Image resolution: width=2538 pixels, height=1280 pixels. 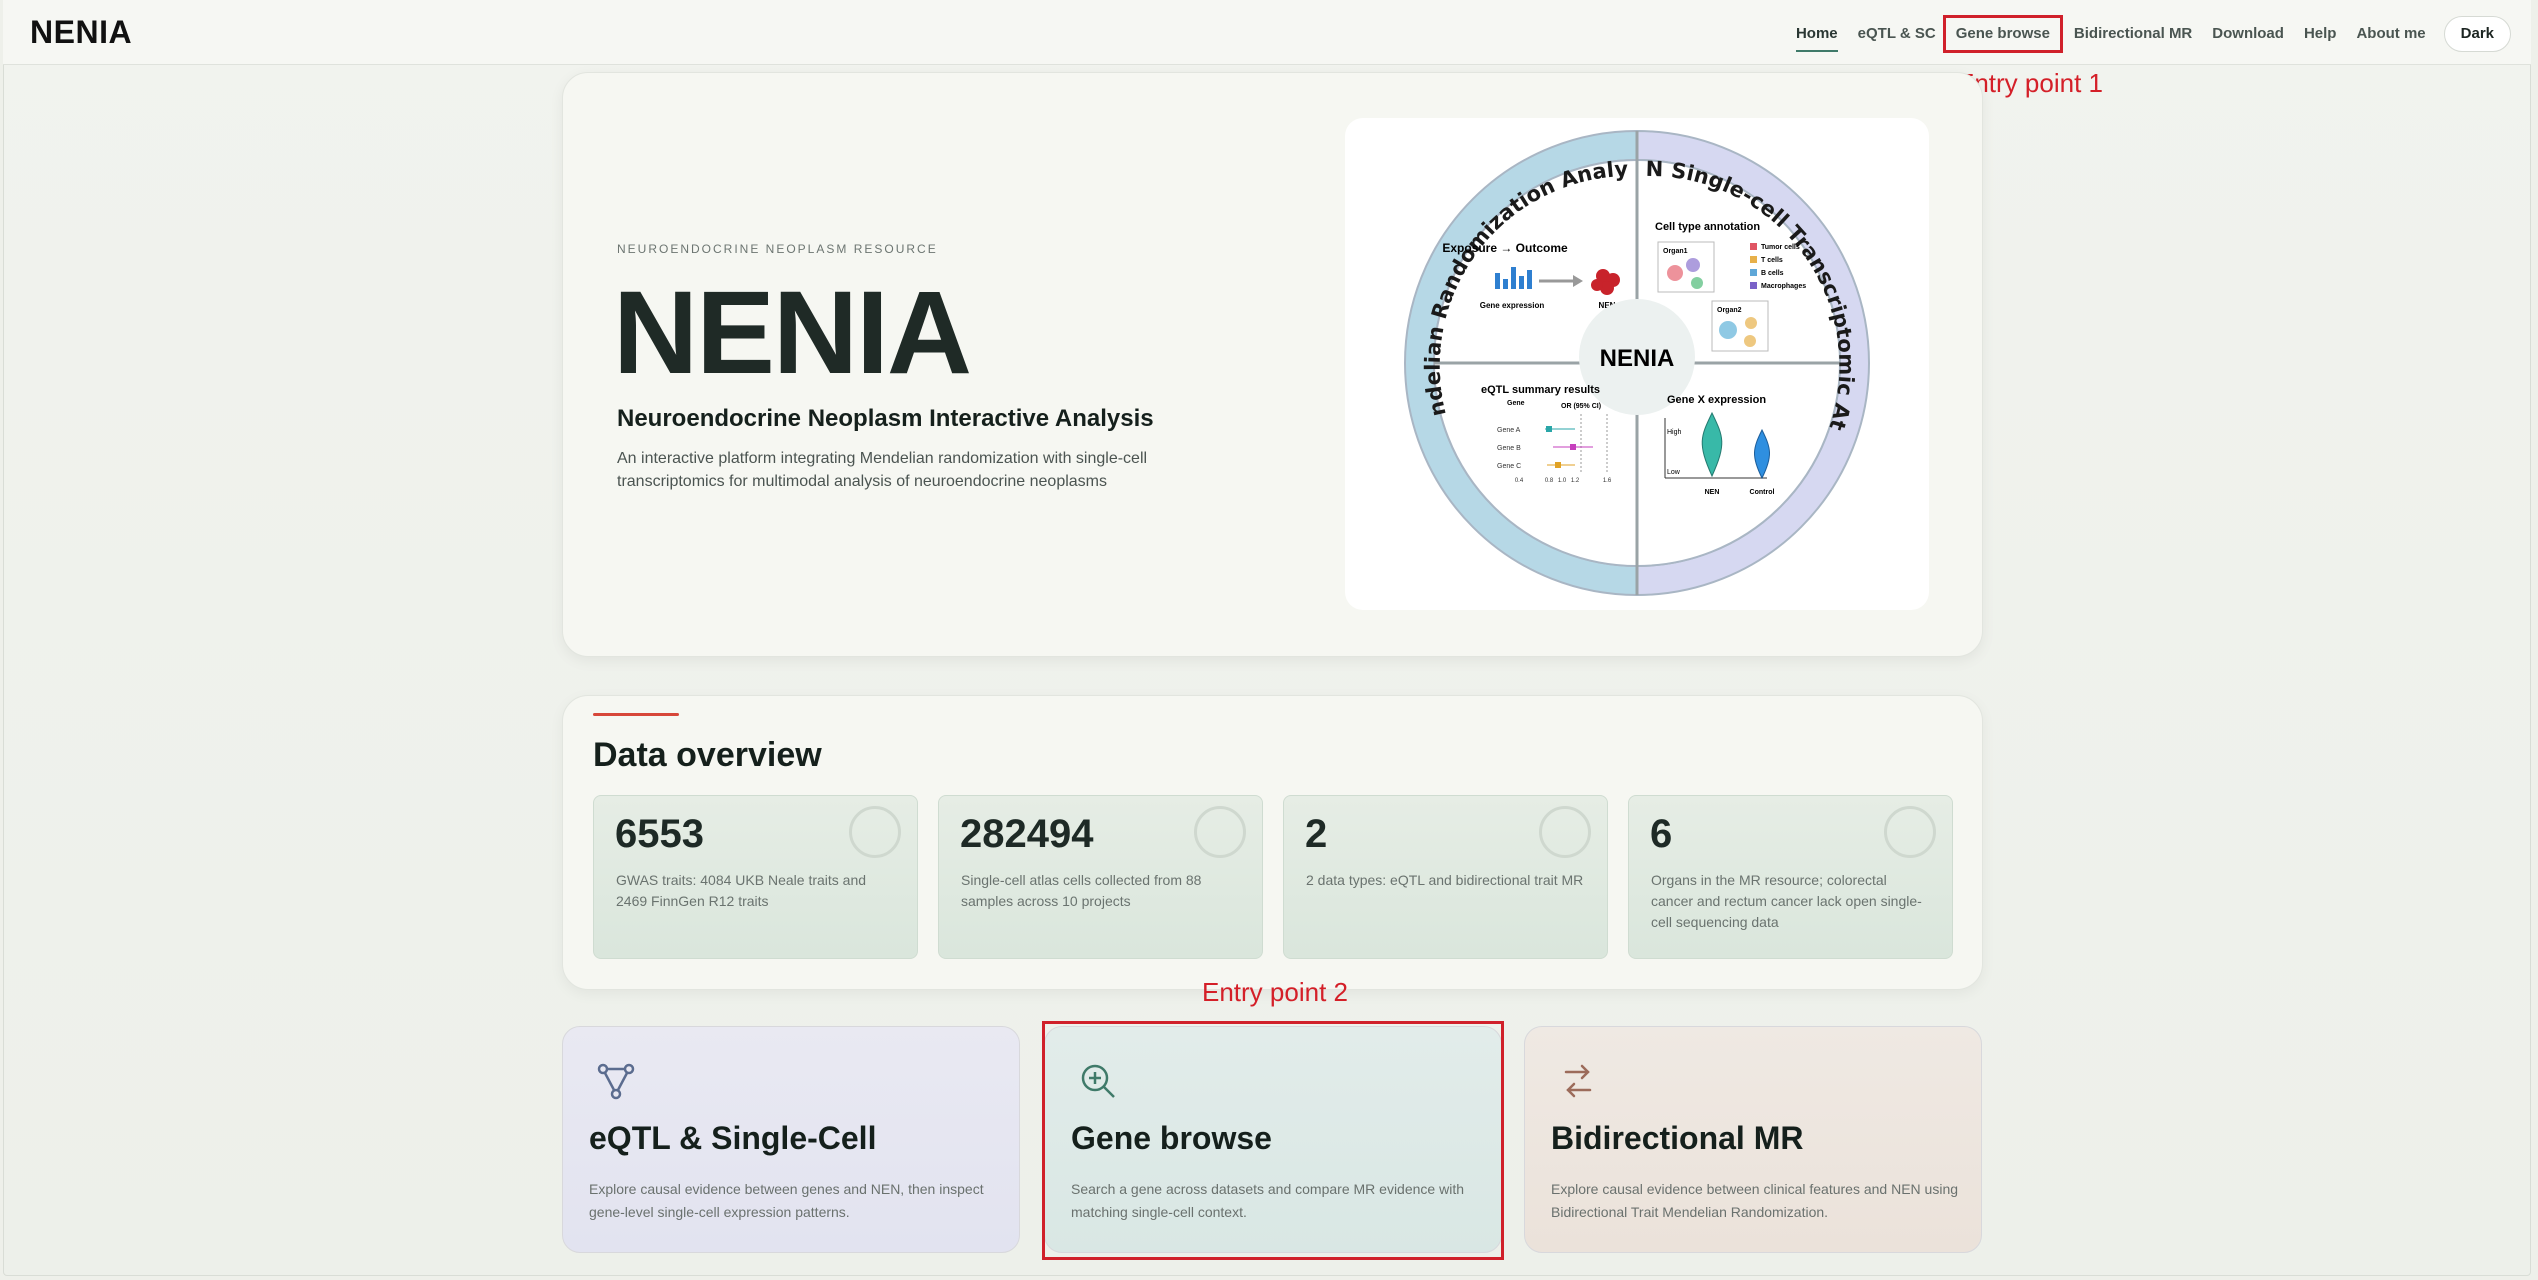 What do you see at coordinates (2002, 34) in the screenshot?
I see `nav-gene-browse: Gene browse` at bounding box center [2002, 34].